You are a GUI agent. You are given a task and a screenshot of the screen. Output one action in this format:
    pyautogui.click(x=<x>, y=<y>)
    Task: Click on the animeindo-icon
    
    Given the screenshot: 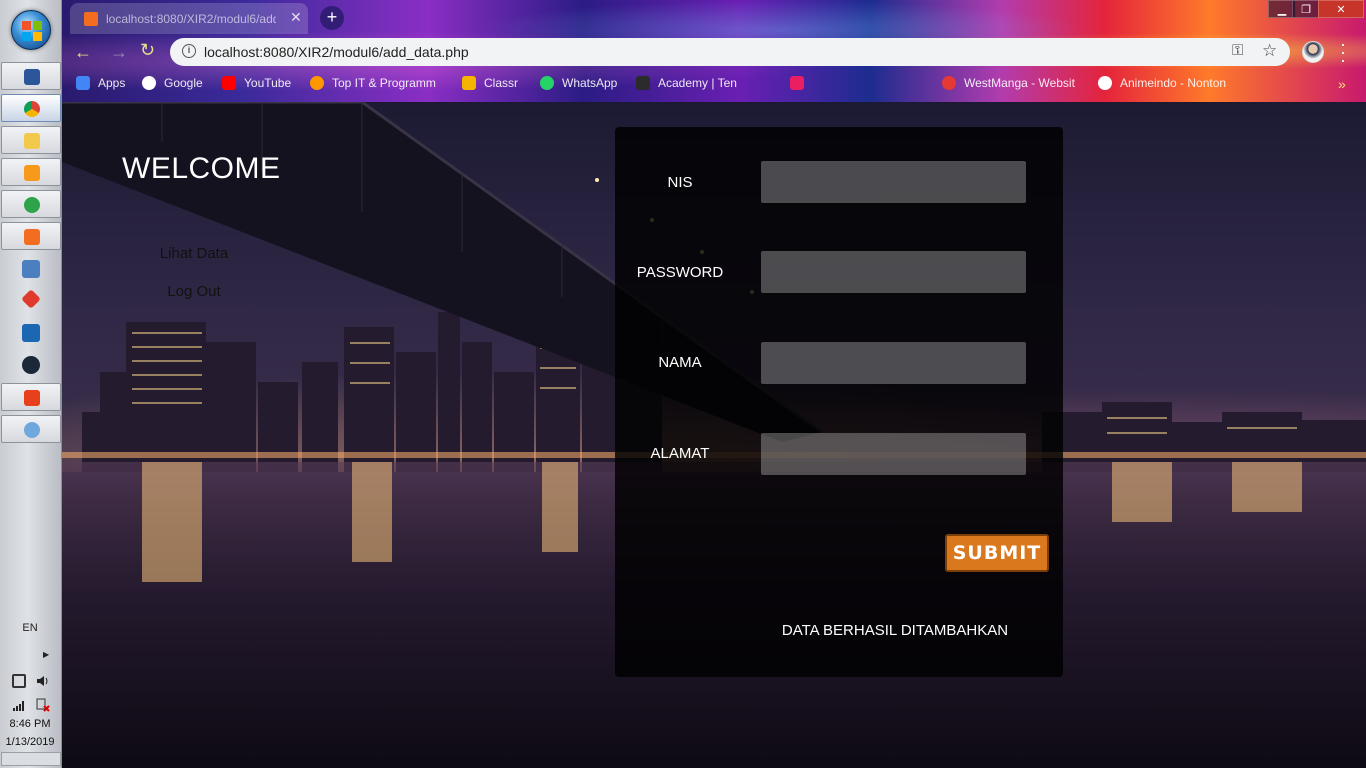 What is the action you would take?
    pyautogui.click(x=1105, y=83)
    